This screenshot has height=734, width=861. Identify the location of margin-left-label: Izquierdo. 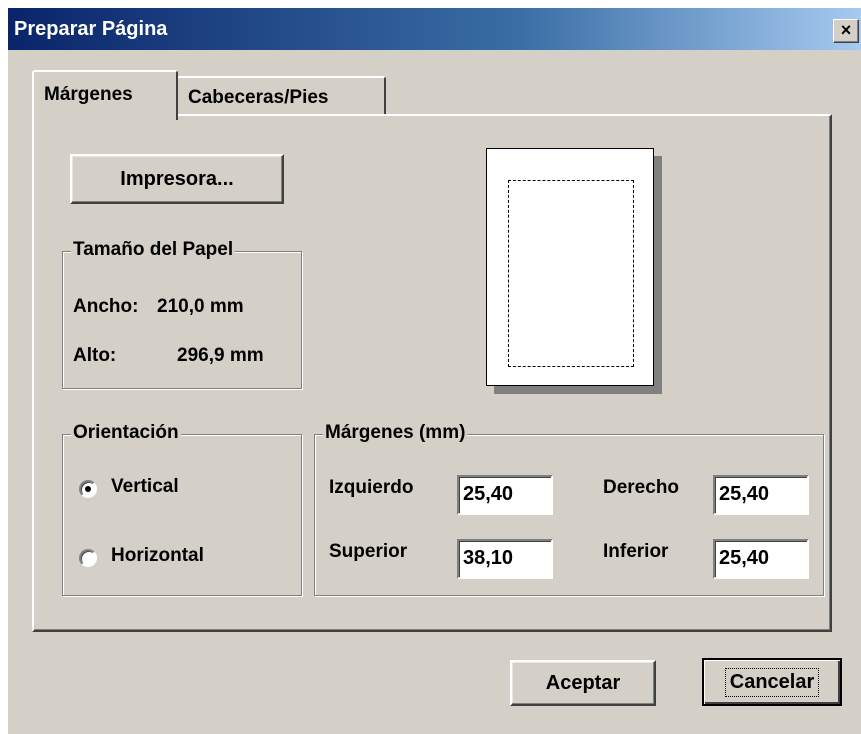
(371, 487).